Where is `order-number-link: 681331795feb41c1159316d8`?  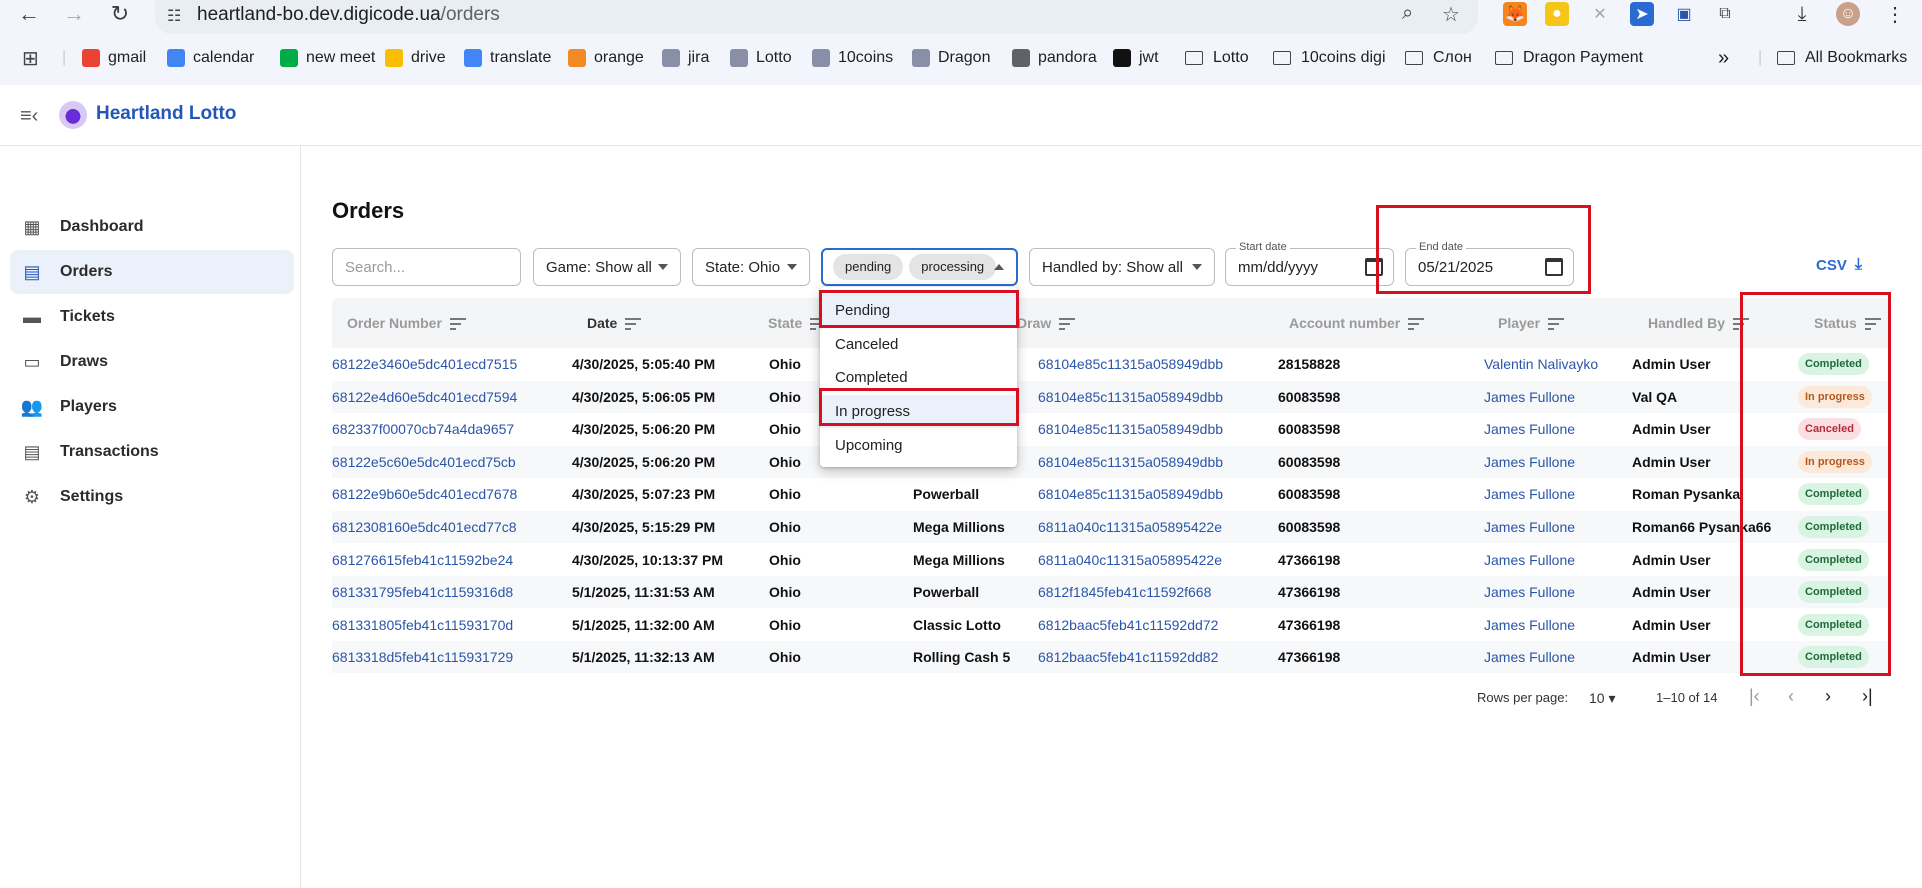
order-number-link: 681331795feb41c1159316d8 is located at coordinates (422, 592).